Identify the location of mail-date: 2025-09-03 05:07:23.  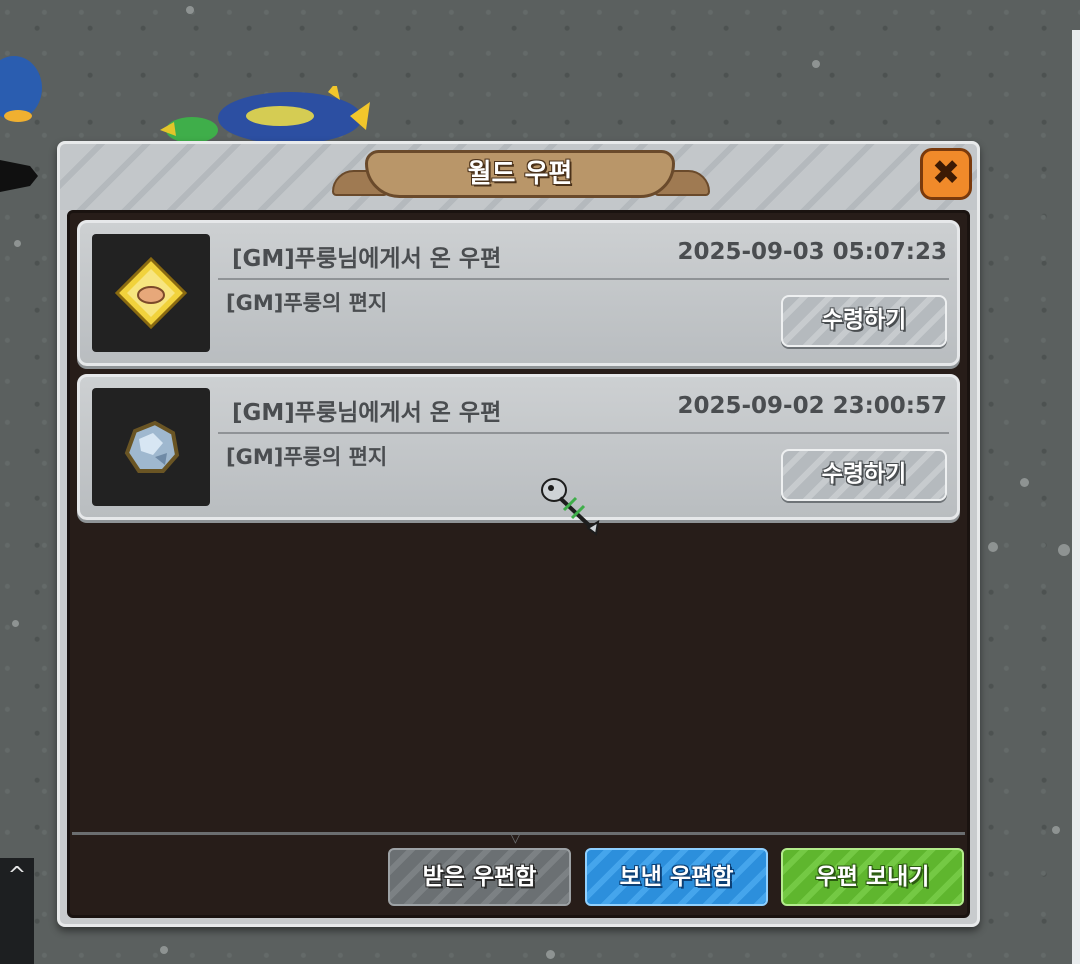
(812, 252).